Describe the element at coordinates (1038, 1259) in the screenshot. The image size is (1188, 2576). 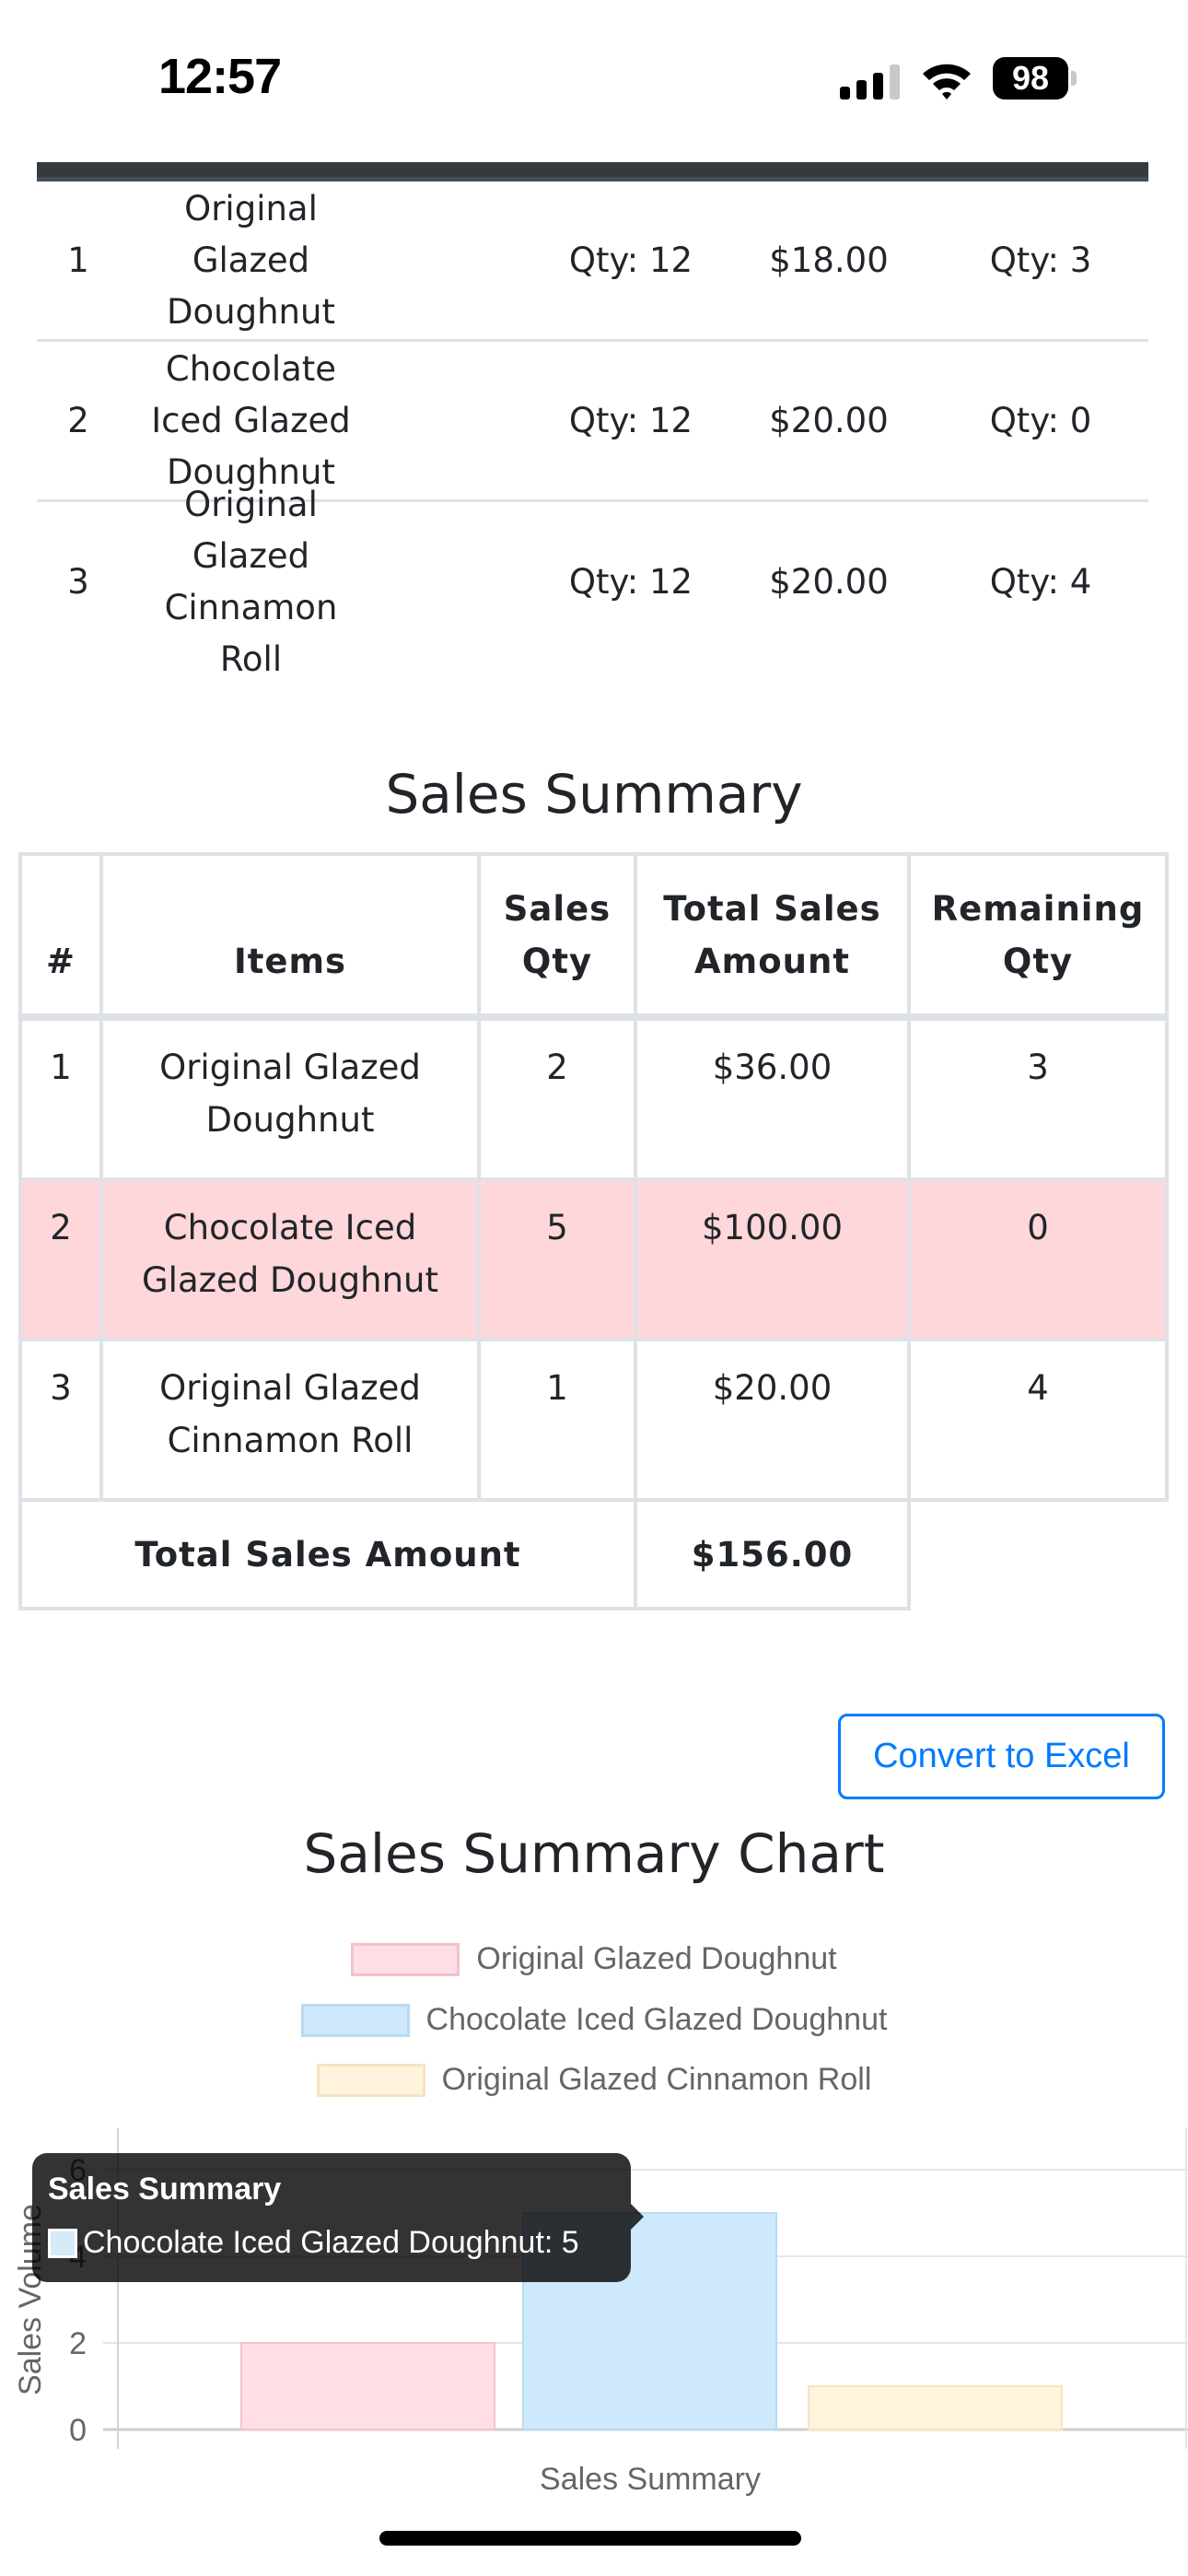
I see `remaining-qty: 0` at that location.